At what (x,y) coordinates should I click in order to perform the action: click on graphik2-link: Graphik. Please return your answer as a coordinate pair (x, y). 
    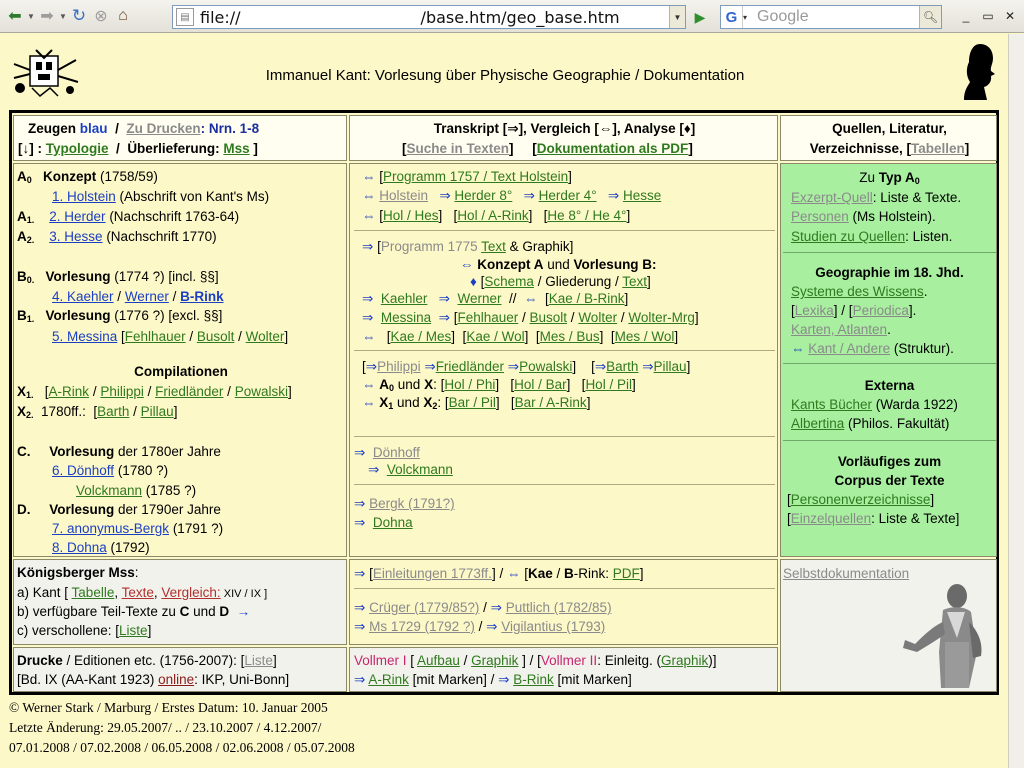
    Looking at the image, I should click on (684, 660).